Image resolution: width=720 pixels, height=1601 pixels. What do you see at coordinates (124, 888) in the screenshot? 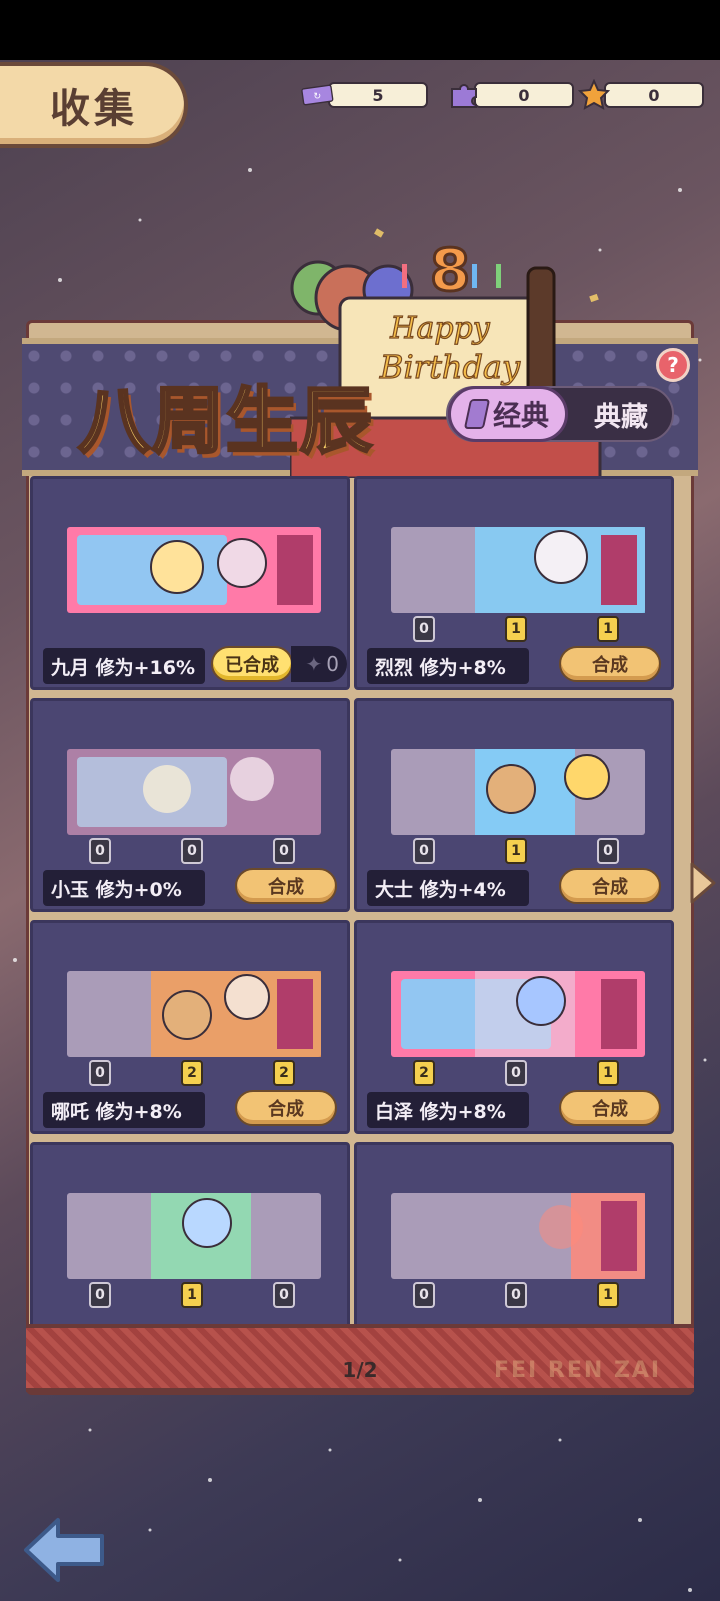
I see `character-name: 小玉 修为+0%` at bounding box center [124, 888].